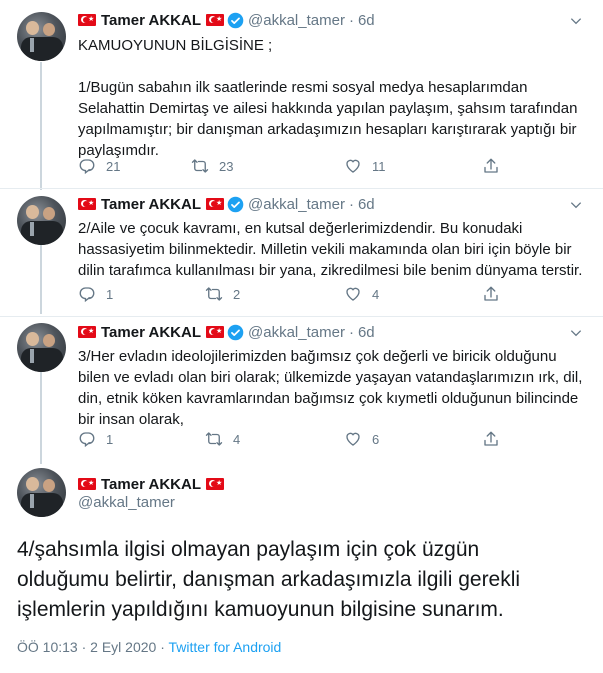 This screenshot has height=673, width=603. I want to click on like-button: 11, so click(365, 166).